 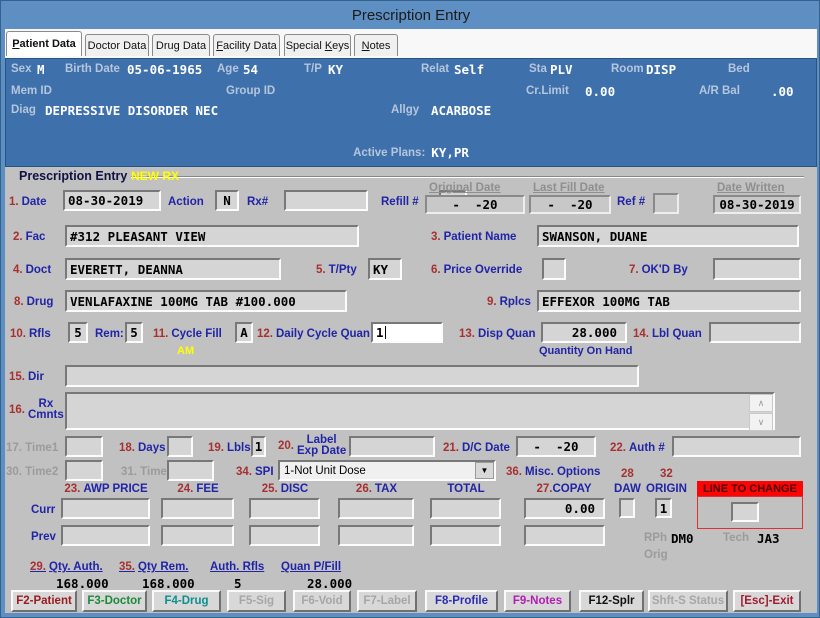 I want to click on curr-fee-field, so click(x=197, y=508).